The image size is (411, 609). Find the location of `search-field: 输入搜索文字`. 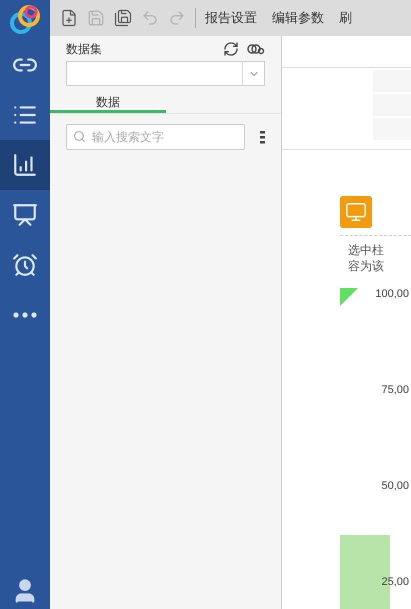

search-field: 输入搜索文字 is located at coordinates (155, 137).